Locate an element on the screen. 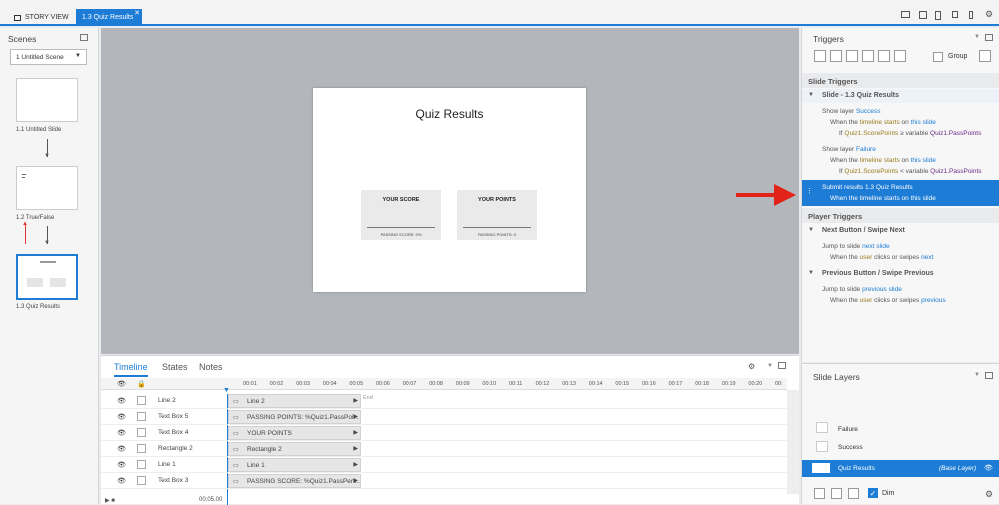 This screenshot has height=505, width=999. tab-notes: Notes is located at coordinates (211, 367).